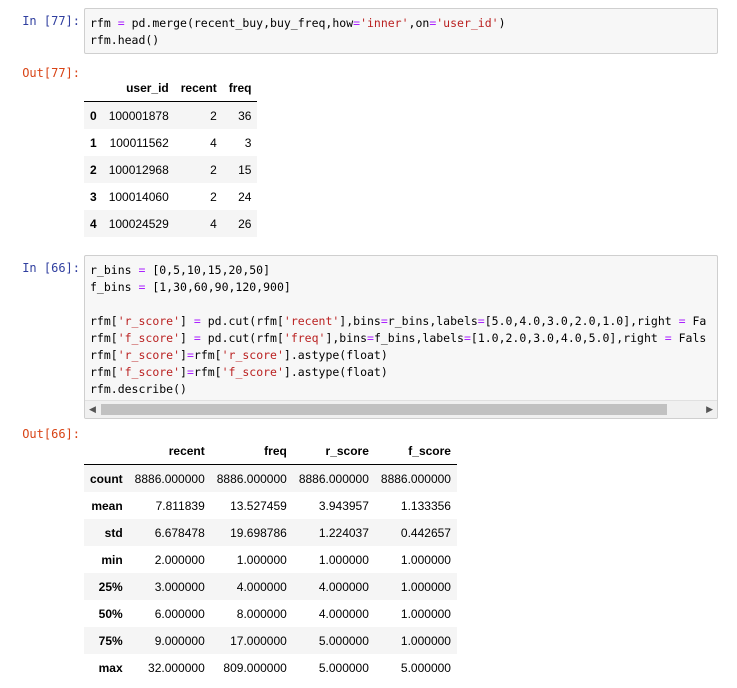 This screenshot has height=688, width=737. Describe the element at coordinates (179, 613) in the screenshot. I see `cell: 6.000000` at that location.